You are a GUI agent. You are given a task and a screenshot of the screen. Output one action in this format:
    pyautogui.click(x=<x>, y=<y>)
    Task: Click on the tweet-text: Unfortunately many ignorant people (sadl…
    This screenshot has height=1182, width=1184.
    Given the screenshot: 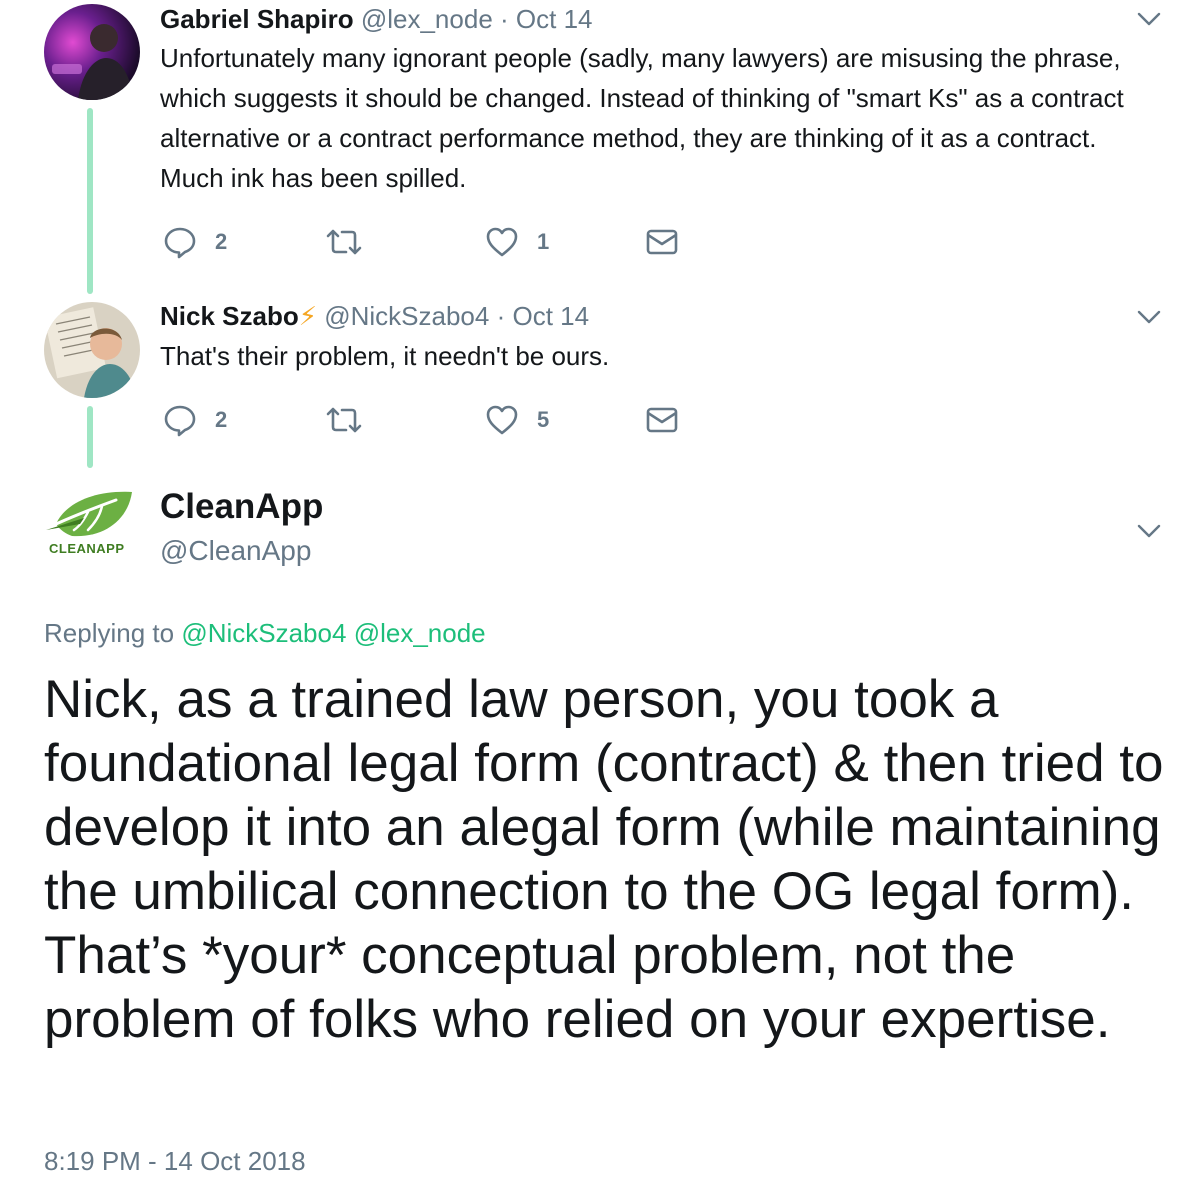 What is the action you would take?
    pyautogui.click(x=642, y=118)
    